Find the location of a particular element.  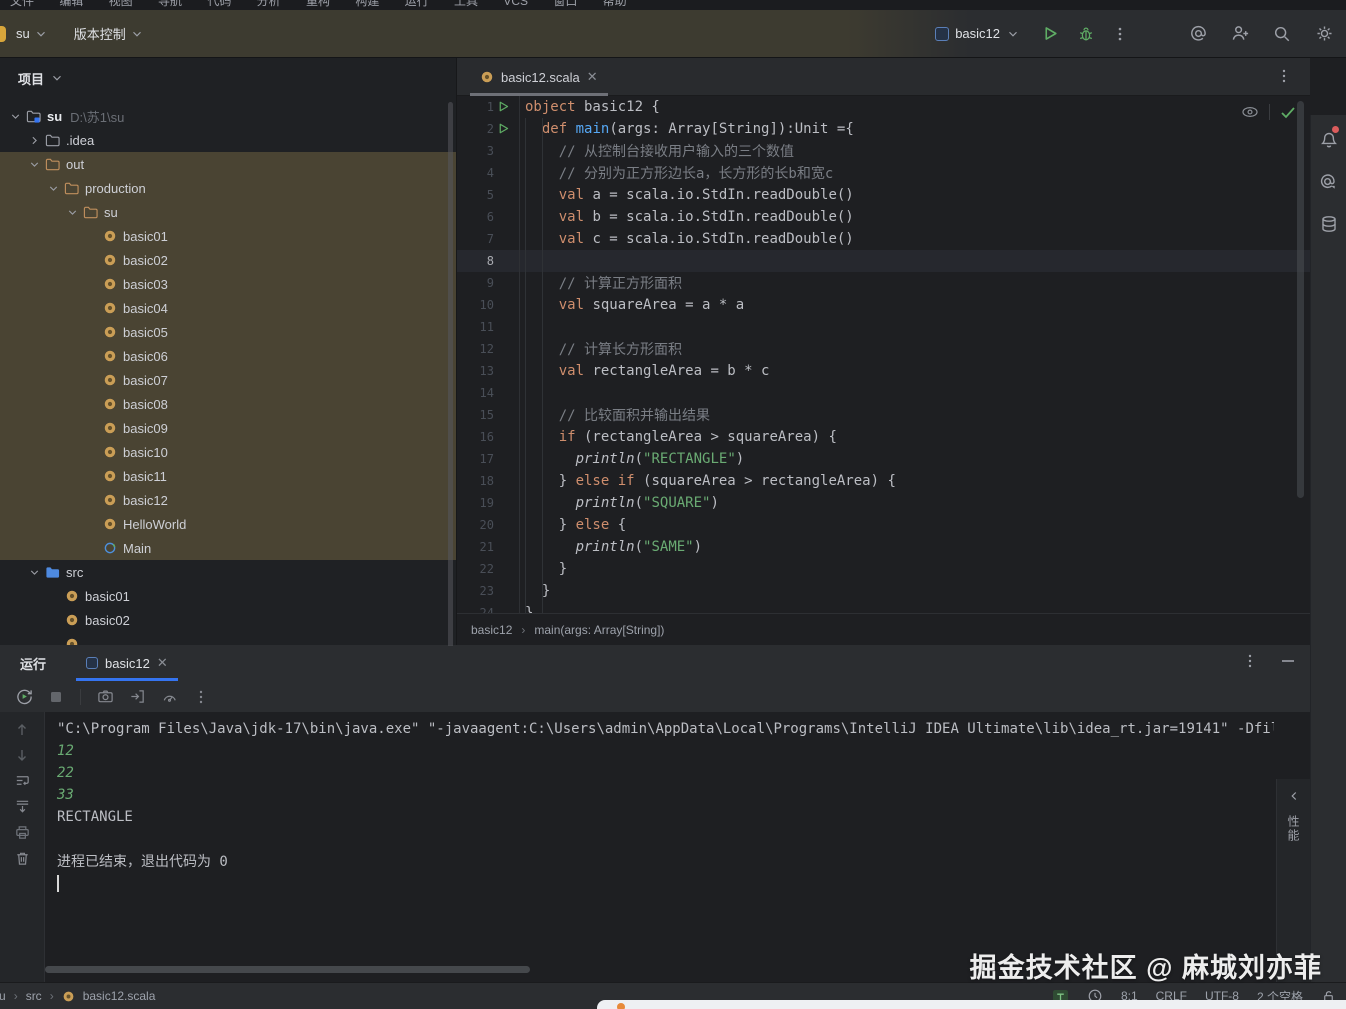

chevron-right-icon is located at coordinates (34, 140).